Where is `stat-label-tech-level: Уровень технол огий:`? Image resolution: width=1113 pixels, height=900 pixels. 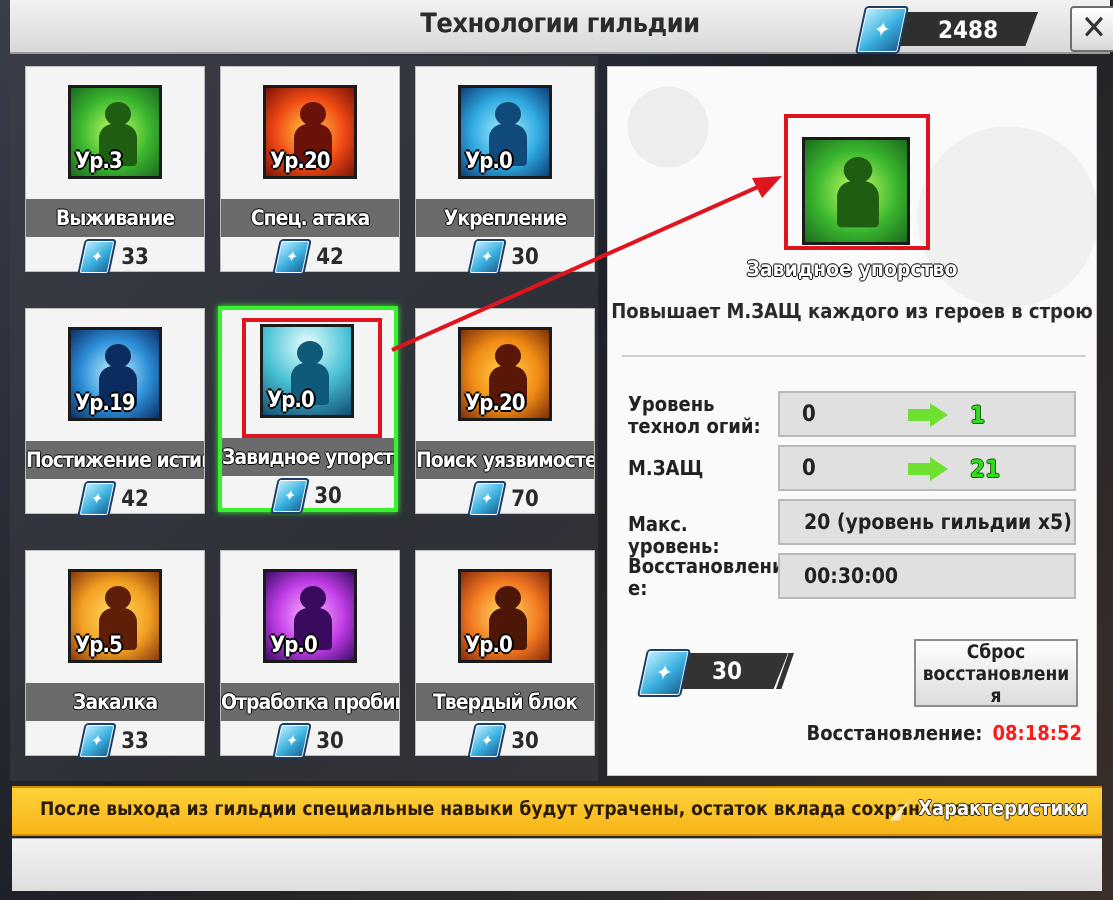 stat-label-tech-level: Уровень технол огий: is located at coordinates (694, 415).